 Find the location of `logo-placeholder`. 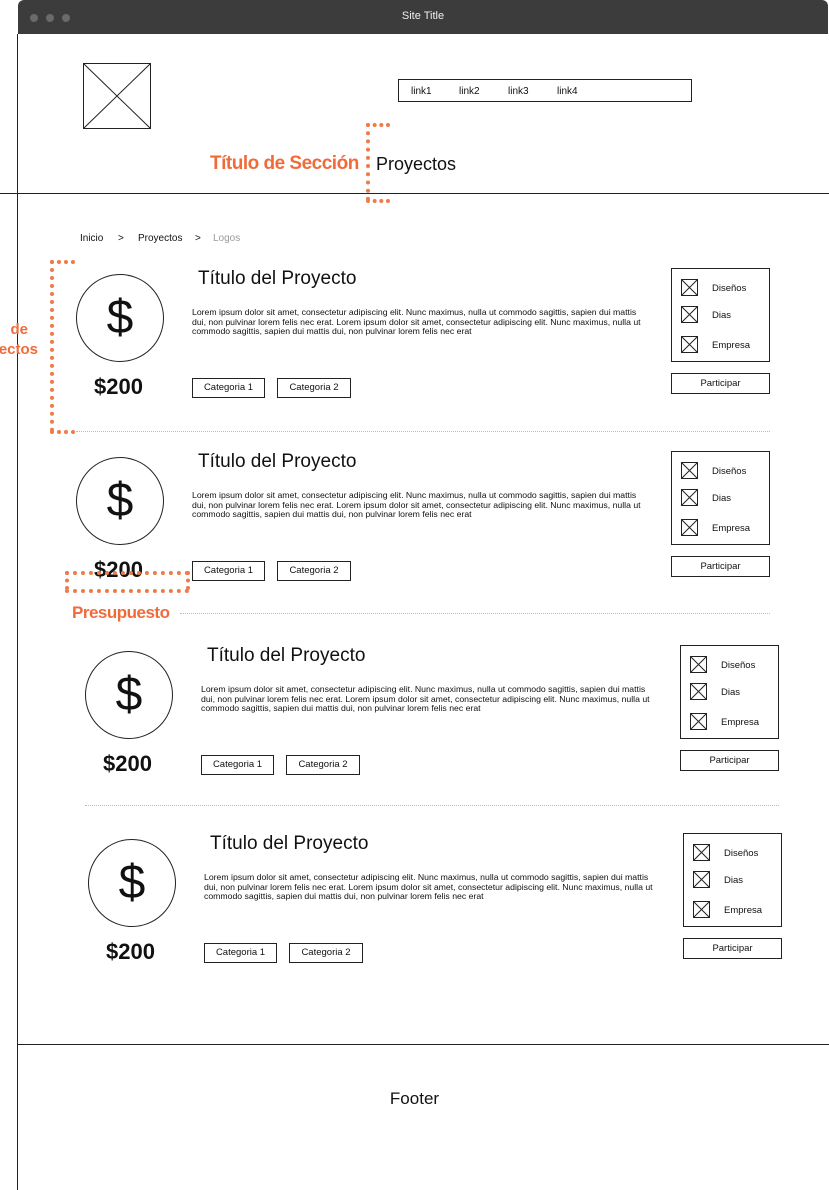

logo-placeholder is located at coordinates (117, 96).